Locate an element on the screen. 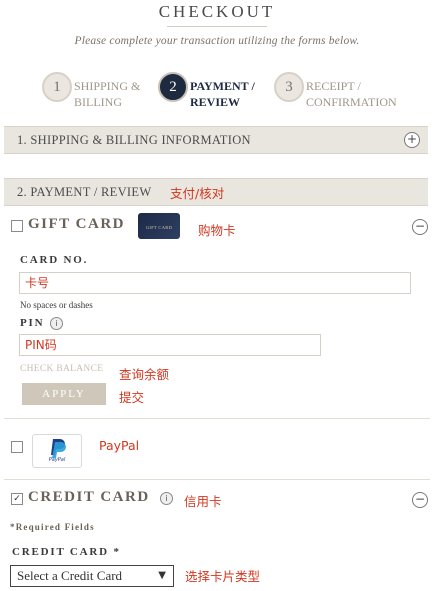 Image resolution: width=434 pixels, height=591 pixels. card-number-hint: No spaces or dashes is located at coordinates (56, 305).